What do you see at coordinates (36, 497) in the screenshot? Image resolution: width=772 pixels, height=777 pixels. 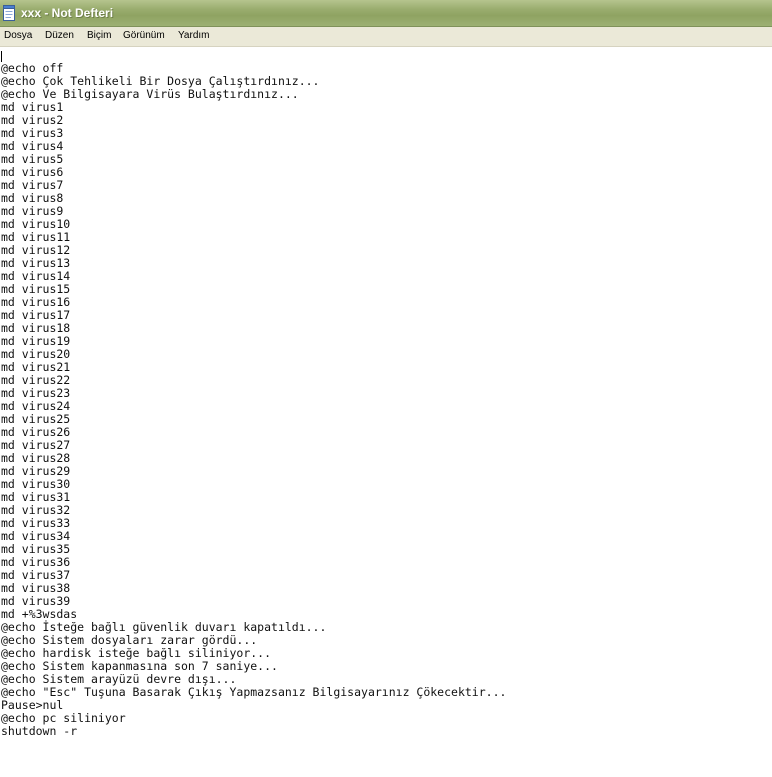 I see `text-line: md virus31` at bounding box center [36, 497].